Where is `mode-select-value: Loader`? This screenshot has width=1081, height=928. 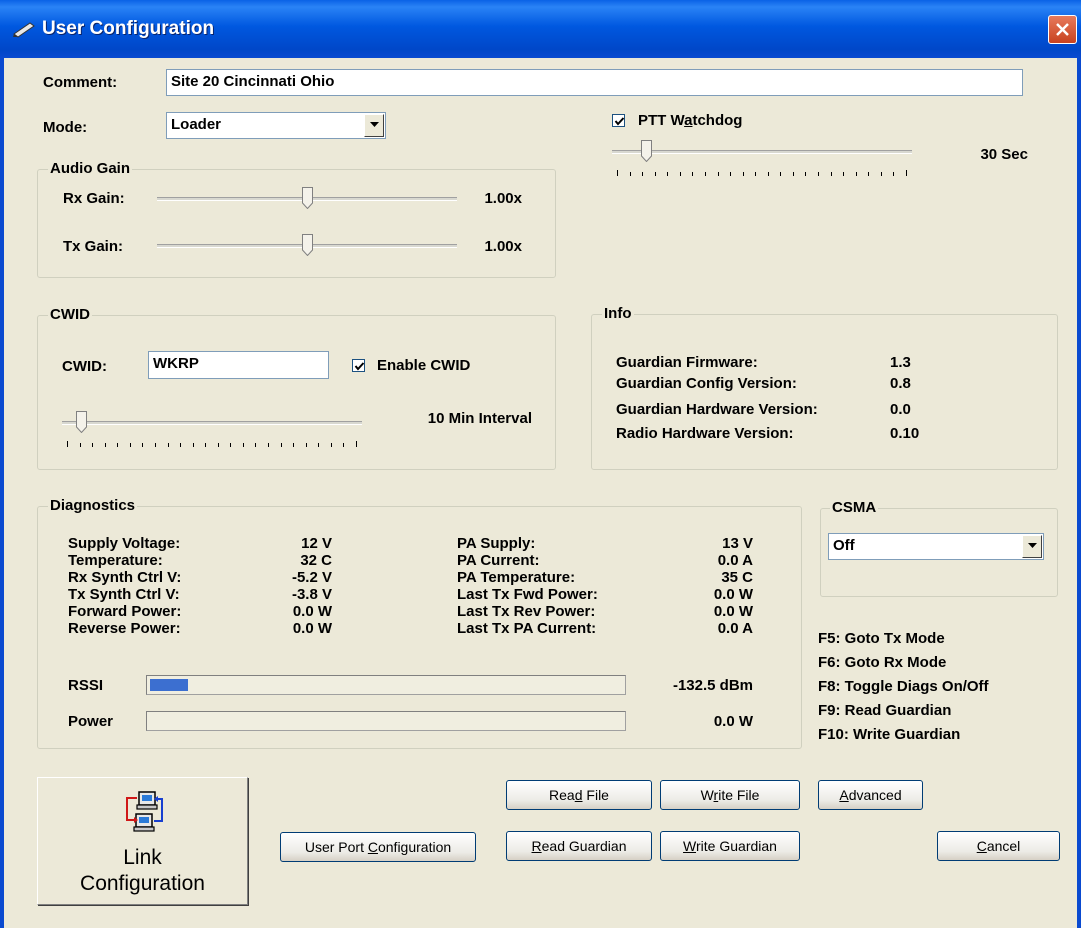
mode-select-value: Loader is located at coordinates (196, 124).